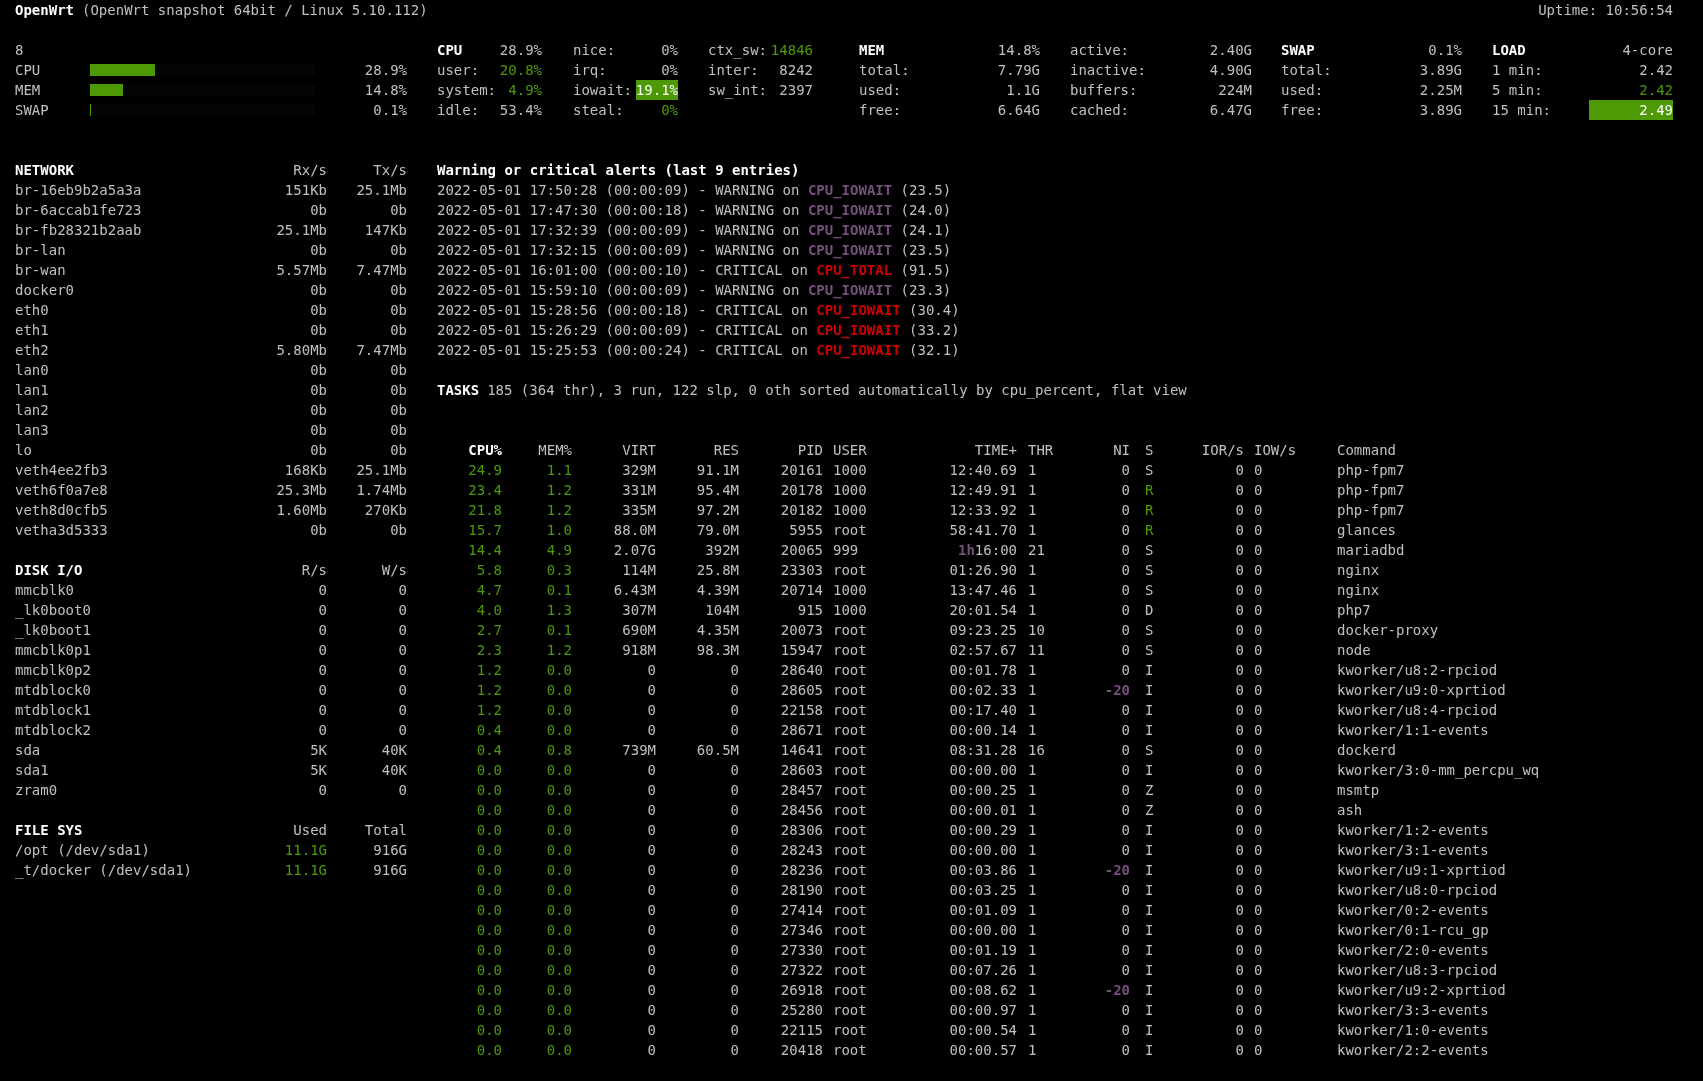  I want to click on table-cell-text: 12:40.69, so click(982, 470).